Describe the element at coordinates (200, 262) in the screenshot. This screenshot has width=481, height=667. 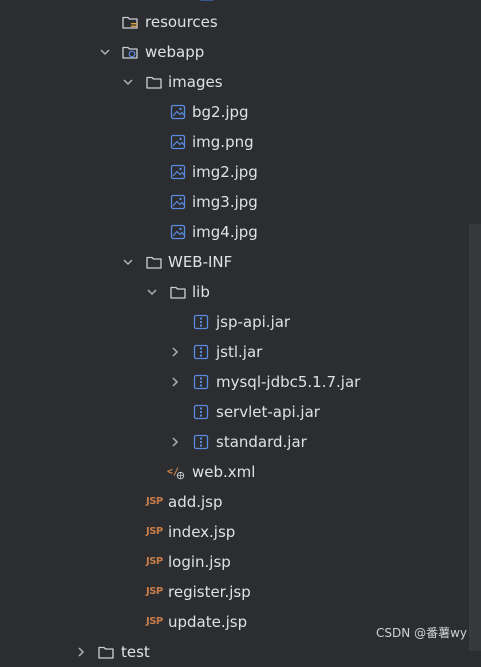
I see `tree-label: WEB-INF` at that location.